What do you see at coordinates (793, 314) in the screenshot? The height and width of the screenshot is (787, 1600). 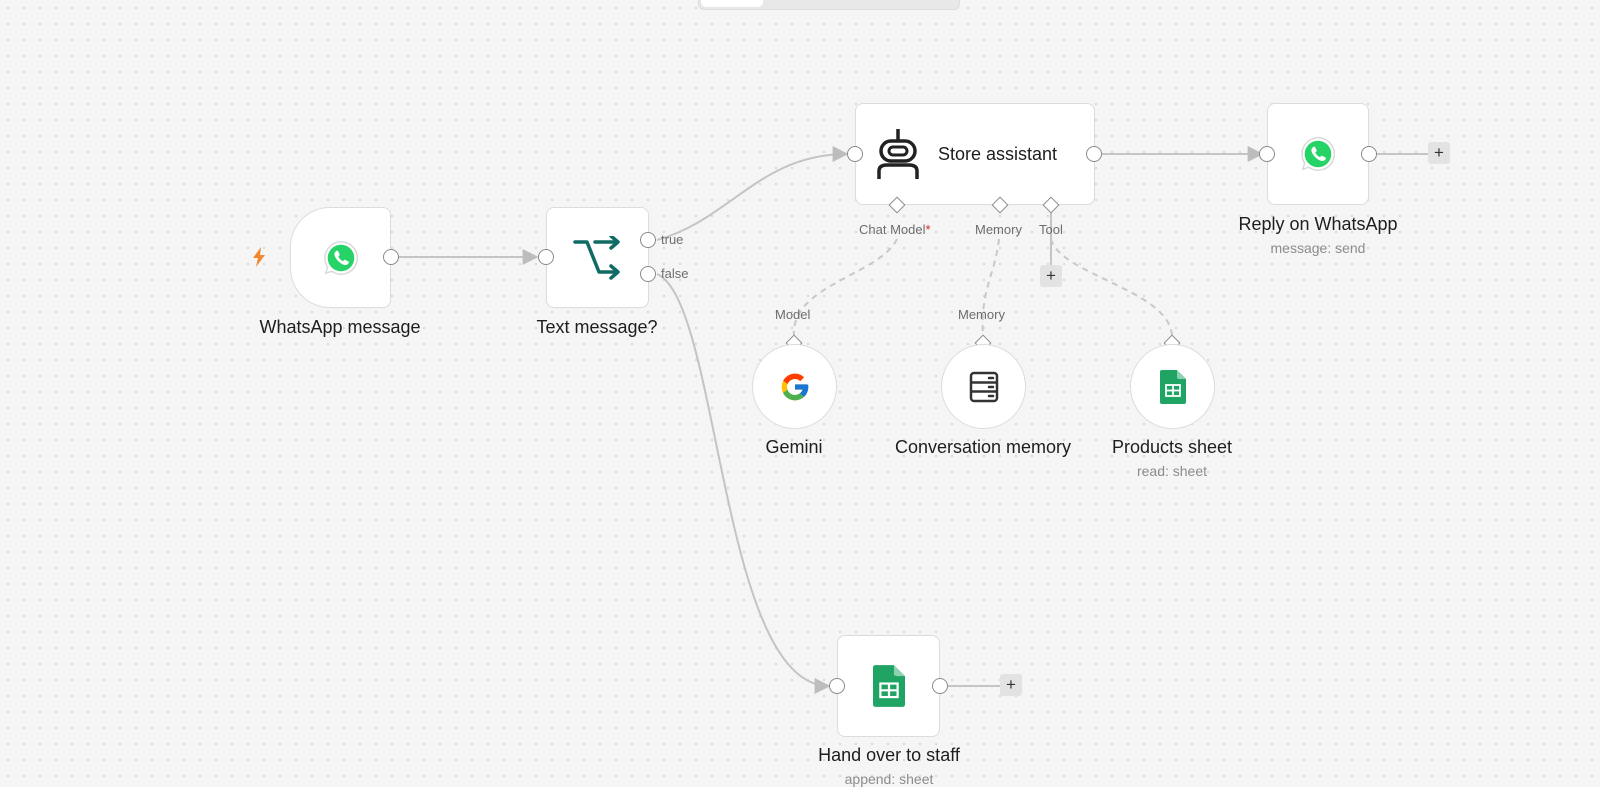 I see `gemini-port-label: Model` at bounding box center [793, 314].